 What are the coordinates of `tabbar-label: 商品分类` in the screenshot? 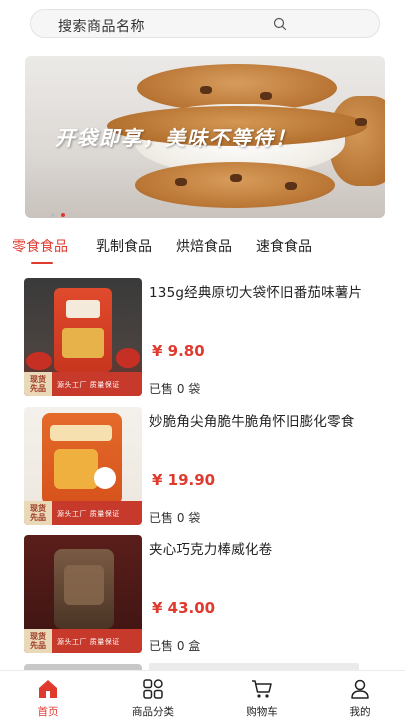 It's located at (153, 712).